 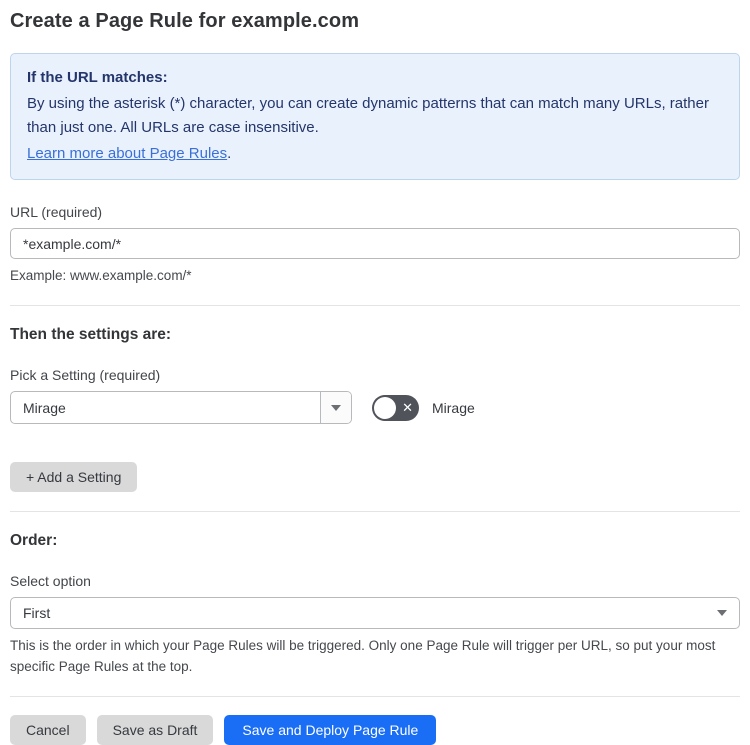 What do you see at coordinates (330, 729) in the screenshot?
I see `save-and-deploy-button: Save and Deploy Page Rule` at bounding box center [330, 729].